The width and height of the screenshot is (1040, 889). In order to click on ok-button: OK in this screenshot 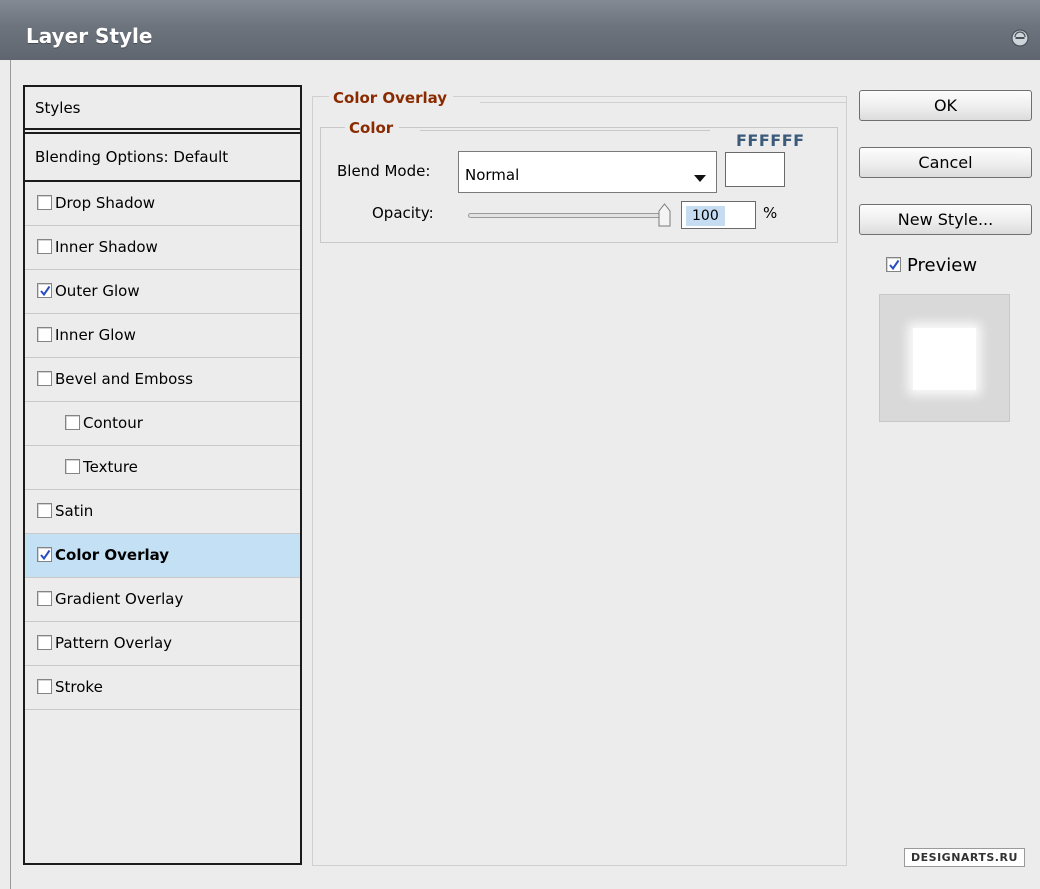, I will do `click(945, 105)`.